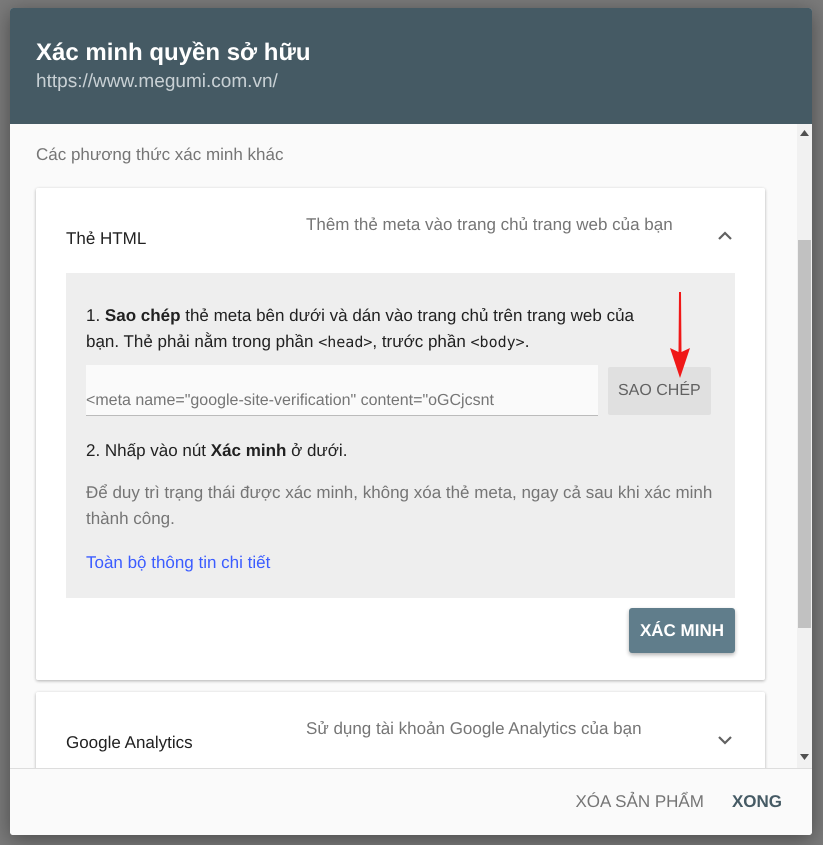 This screenshot has height=845, width=823. I want to click on remove-property-button: XÓA SẢN PHẨM, so click(639, 802).